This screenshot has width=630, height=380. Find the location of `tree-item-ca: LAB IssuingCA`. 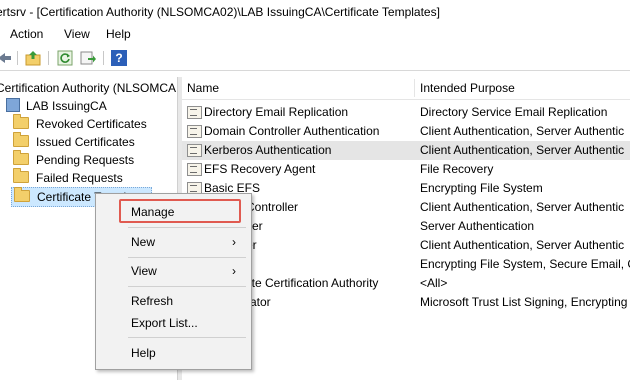

tree-item-ca: LAB IssuingCA is located at coordinates (56, 106).